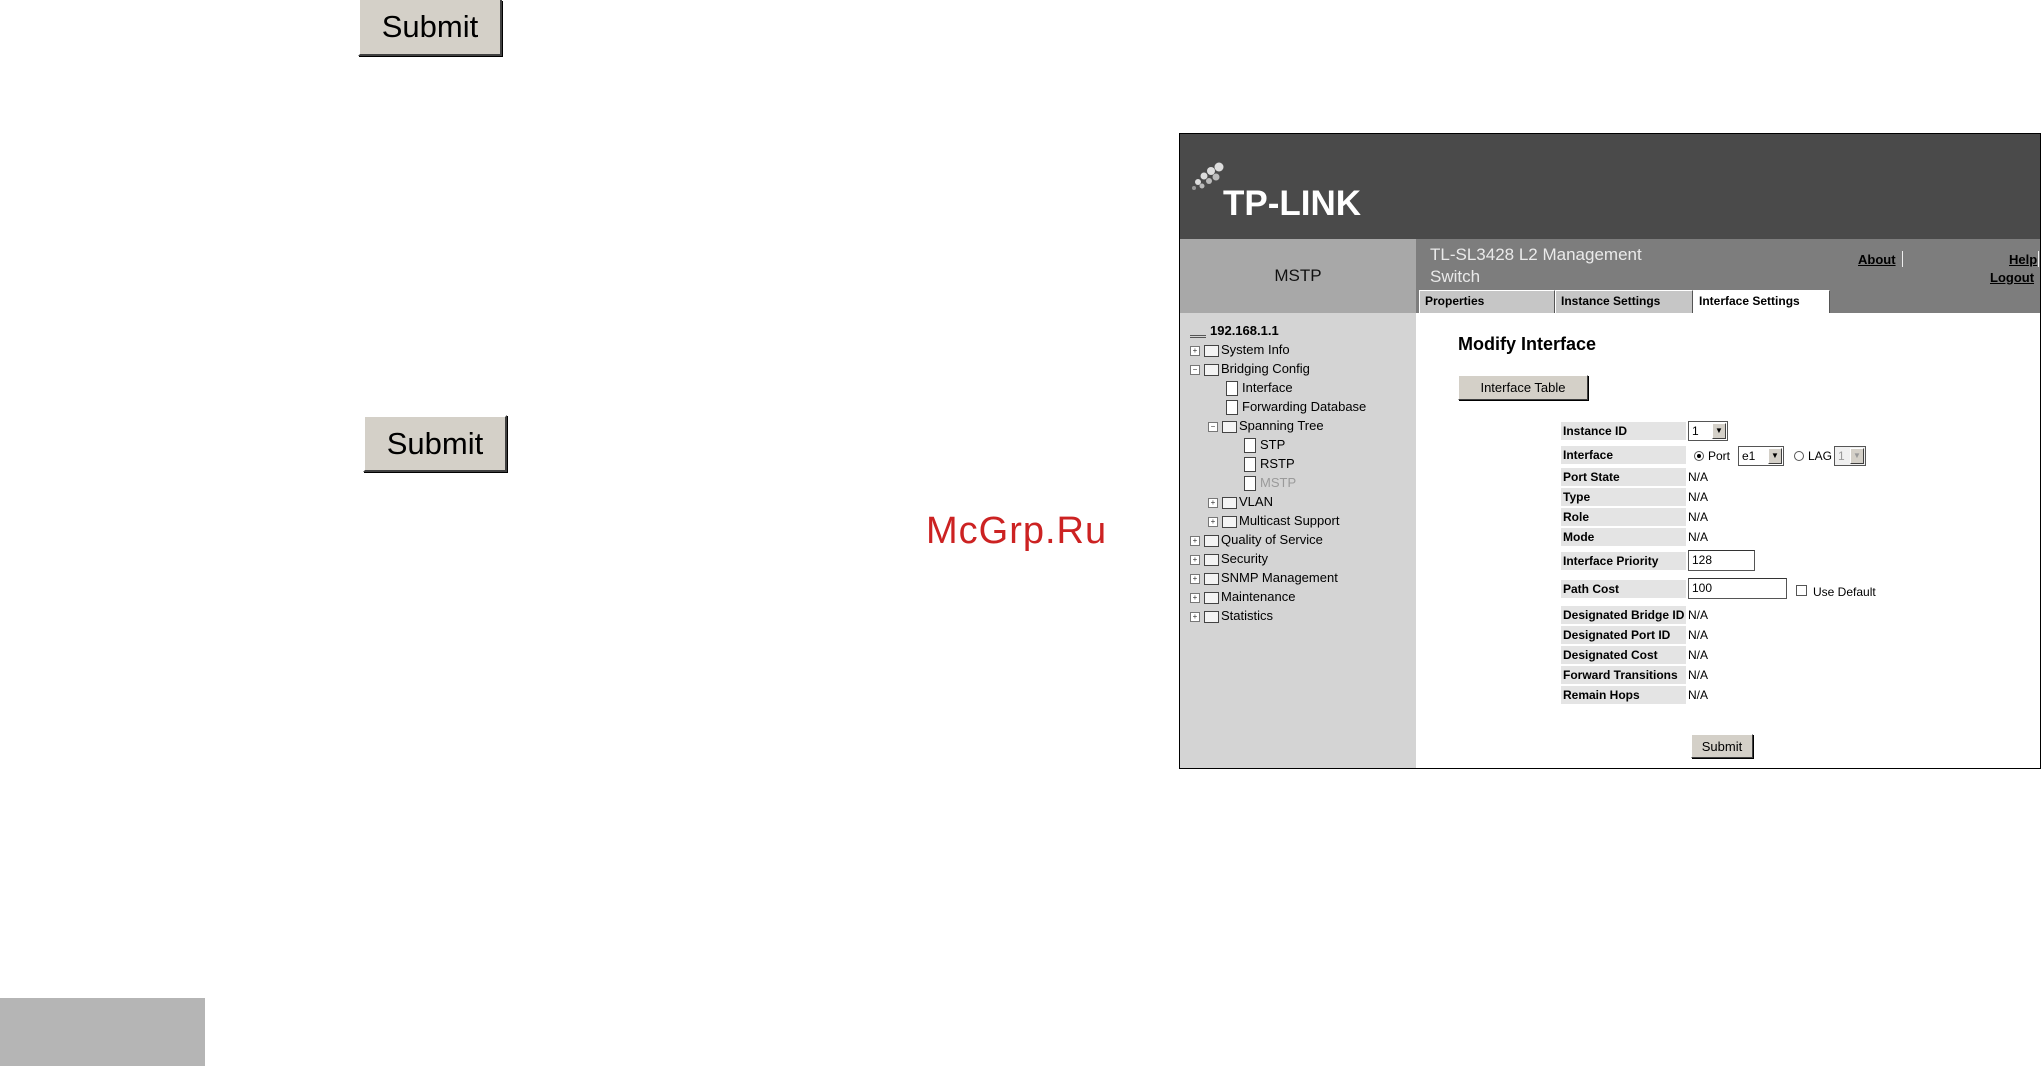 This screenshot has width=2041, height=1066. I want to click on help-link: Help, so click(2023, 259).